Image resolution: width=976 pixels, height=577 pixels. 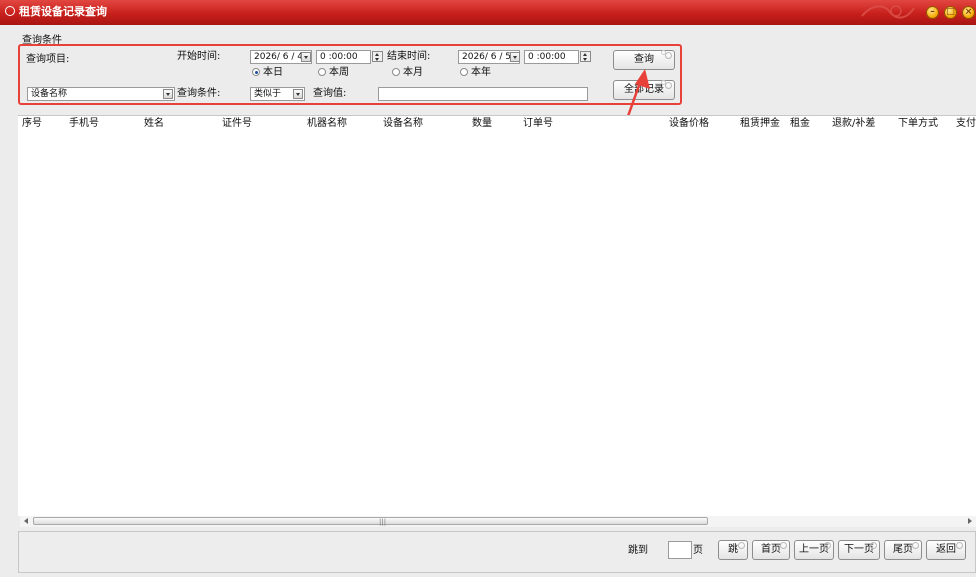 What do you see at coordinates (339, 57) in the screenshot?
I see `start-time-value: 0 :00:00` at bounding box center [339, 57].